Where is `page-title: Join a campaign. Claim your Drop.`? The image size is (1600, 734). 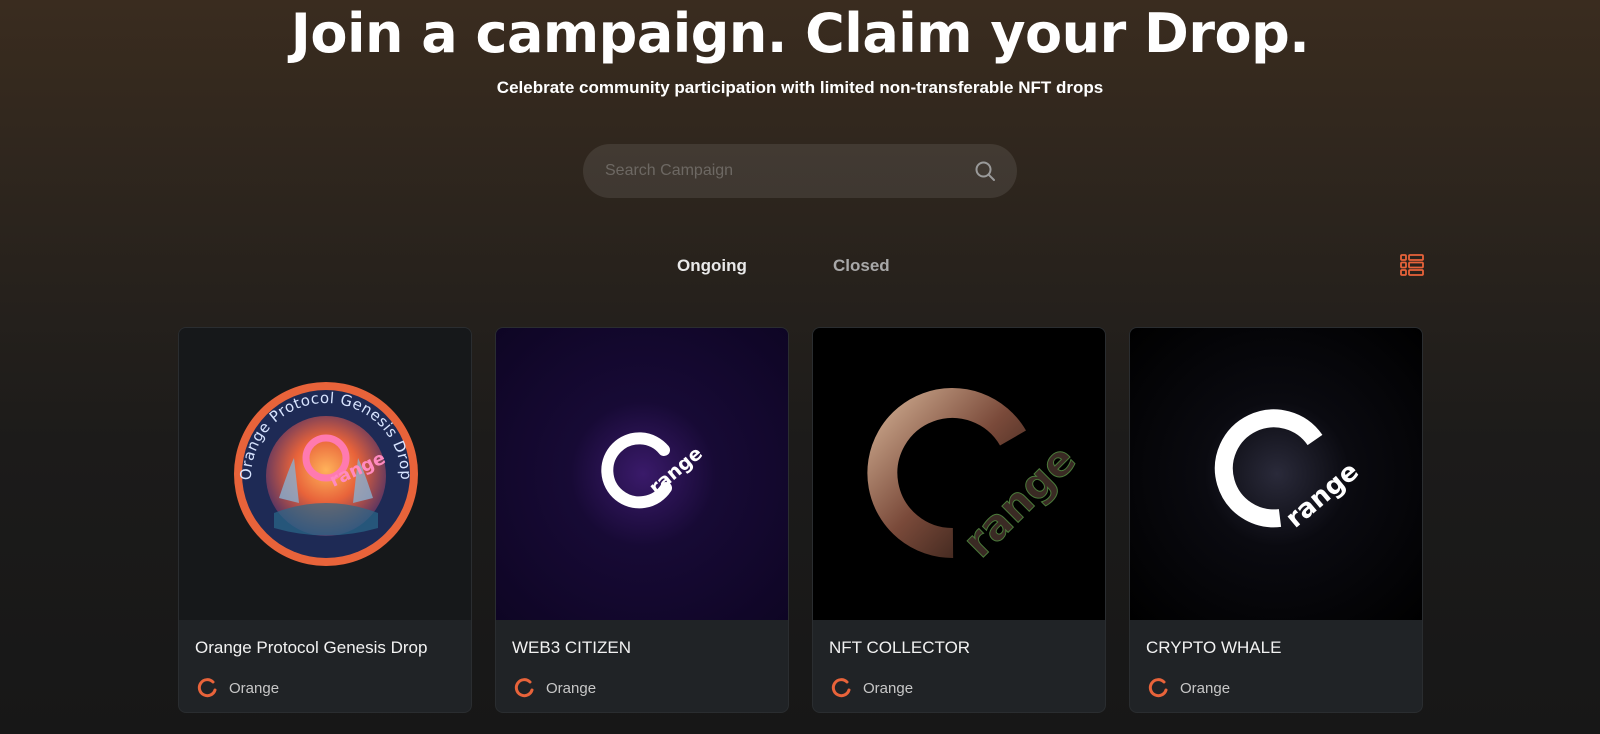 page-title: Join a campaign. Claim your Drop. is located at coordinates (800, 33).